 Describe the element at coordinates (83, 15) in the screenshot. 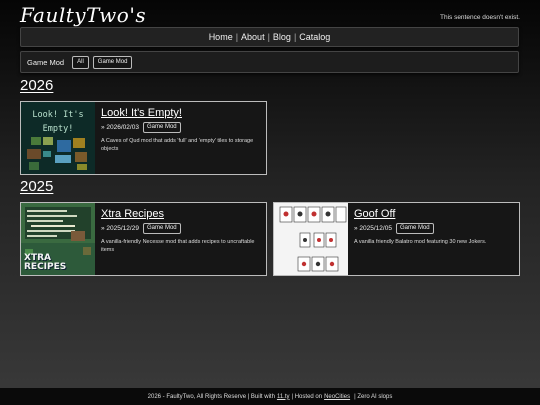

I see `site-logo: FaultyTwo's` at that location.